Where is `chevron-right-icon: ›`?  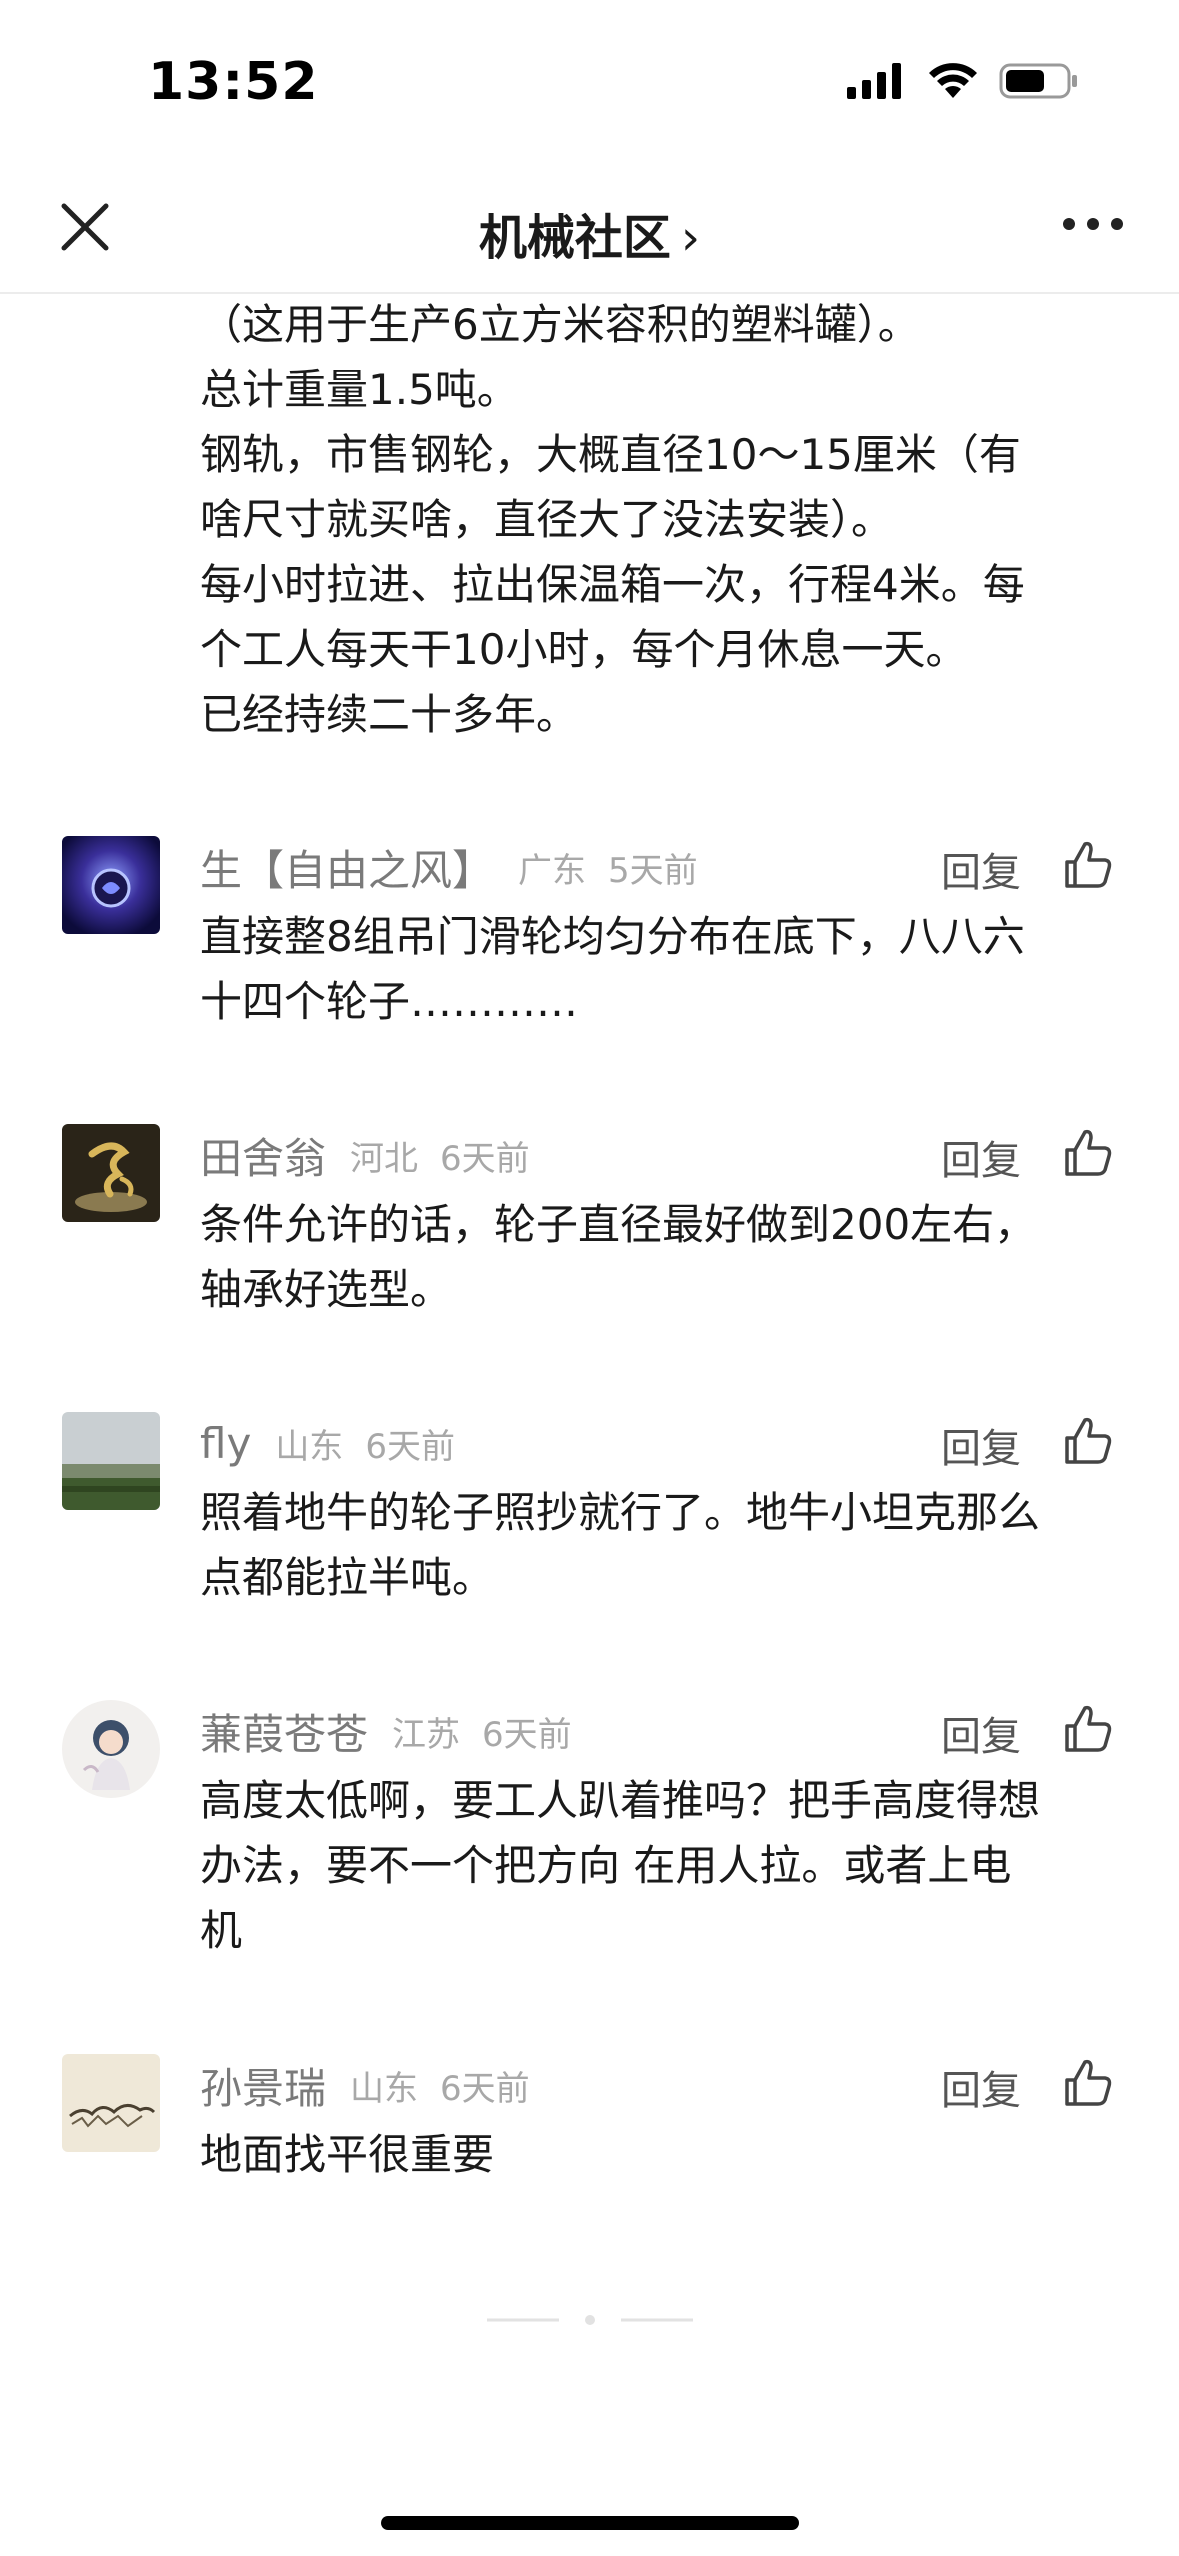
chevron-right-icon: › is located at coordinates (690, 238).